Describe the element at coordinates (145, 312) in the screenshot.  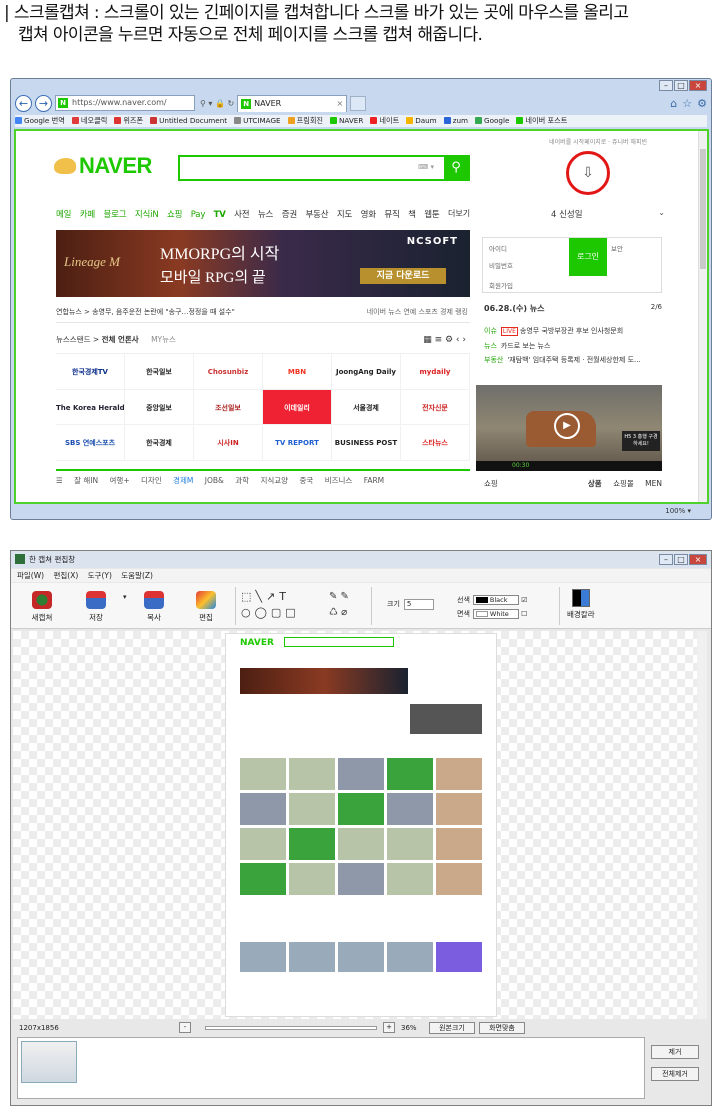
I see `headline-text: 연합뉴스 > 송영무, 음주운전 논란에 "송구…정정을 때 설수"` at that location.